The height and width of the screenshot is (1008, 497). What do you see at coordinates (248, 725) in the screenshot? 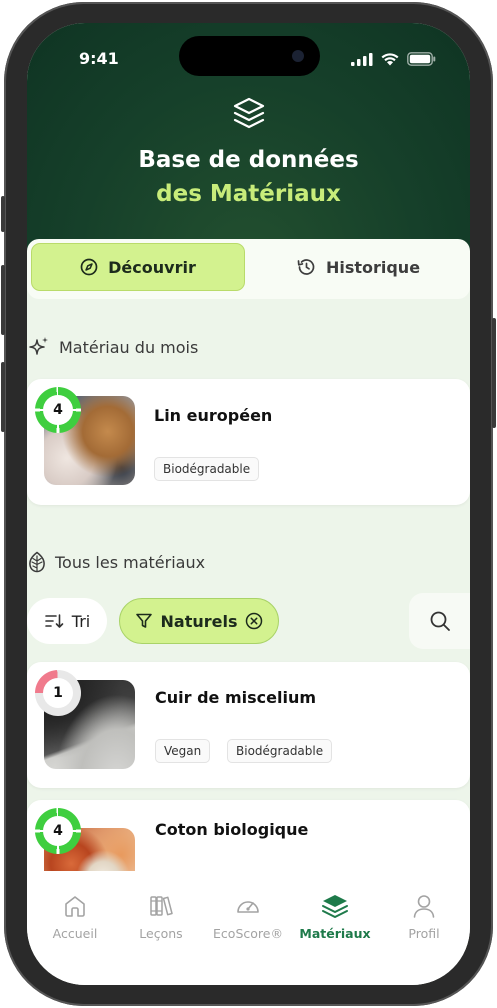
I see `material-card-cuir: 1 Cuir de miscelium Vegan Biodégradable` at bounding box center [248, 725].